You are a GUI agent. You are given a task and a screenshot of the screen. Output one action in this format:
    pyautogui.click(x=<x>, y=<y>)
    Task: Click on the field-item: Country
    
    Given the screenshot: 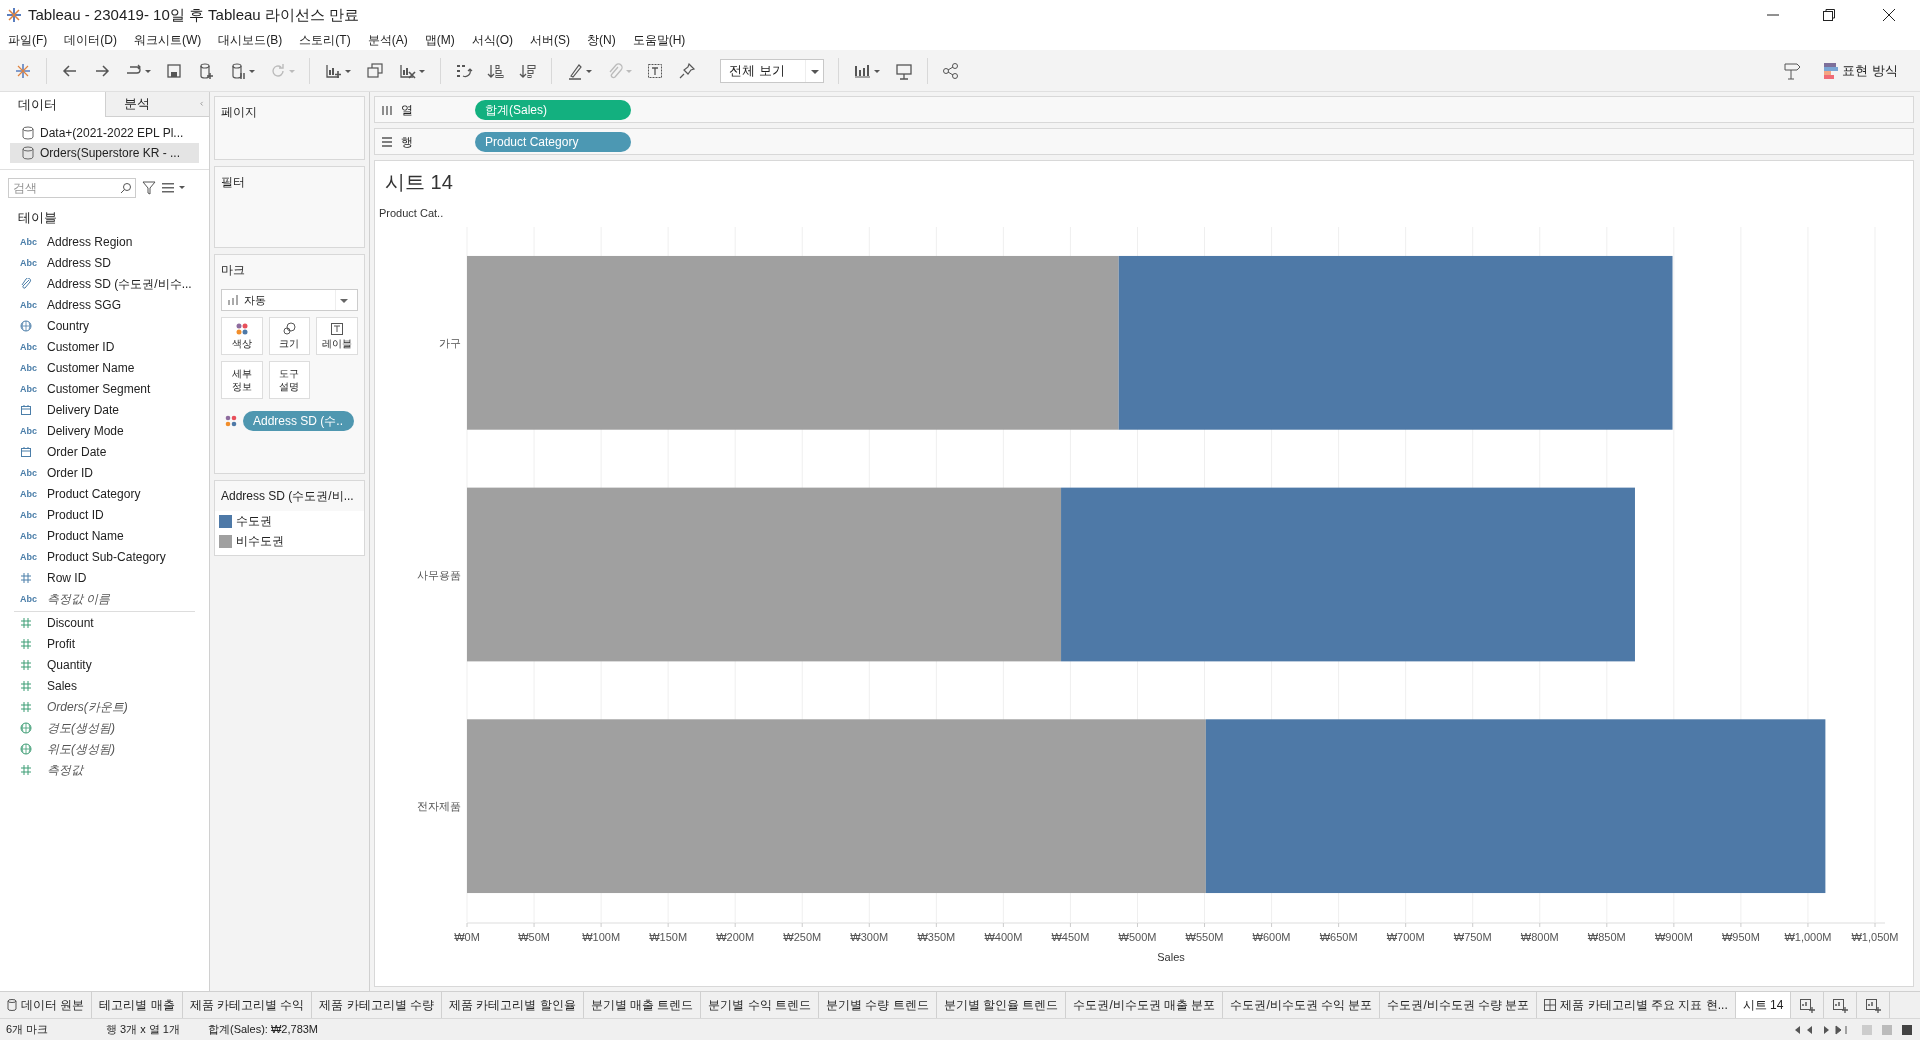 What is the action you would take?
    pyautogui.click(x=68, y=326)
    